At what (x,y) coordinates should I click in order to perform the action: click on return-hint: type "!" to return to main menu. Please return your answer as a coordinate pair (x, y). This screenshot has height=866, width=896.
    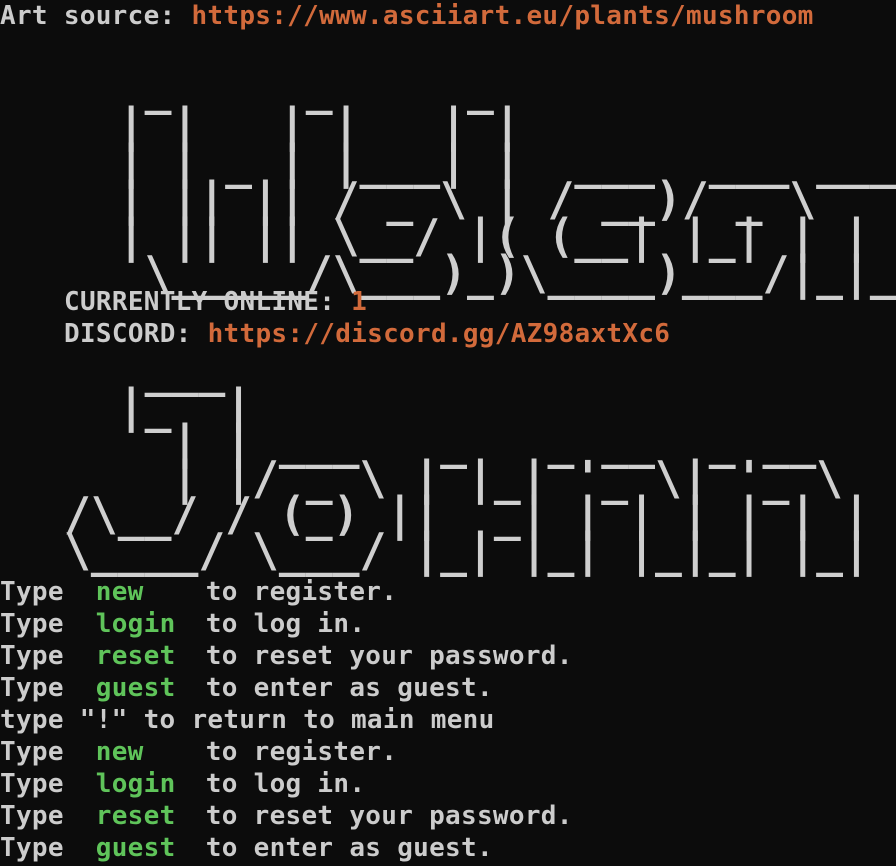
    Looking at the image, I should click on (247, 720).